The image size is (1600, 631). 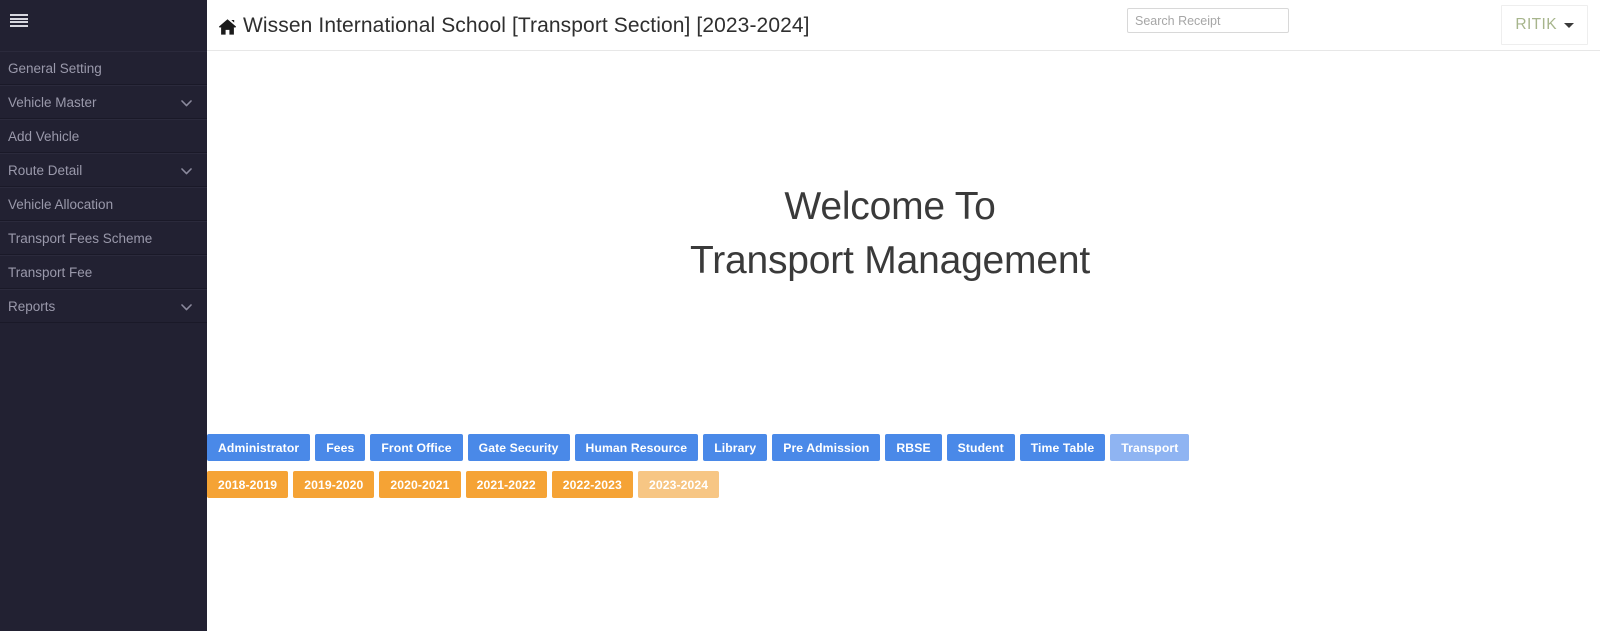 What do you see at coordinates (45, 170) in the screenshot?
I see `sidebar-item-label: Route Detail` at bounding box center [45, 170].